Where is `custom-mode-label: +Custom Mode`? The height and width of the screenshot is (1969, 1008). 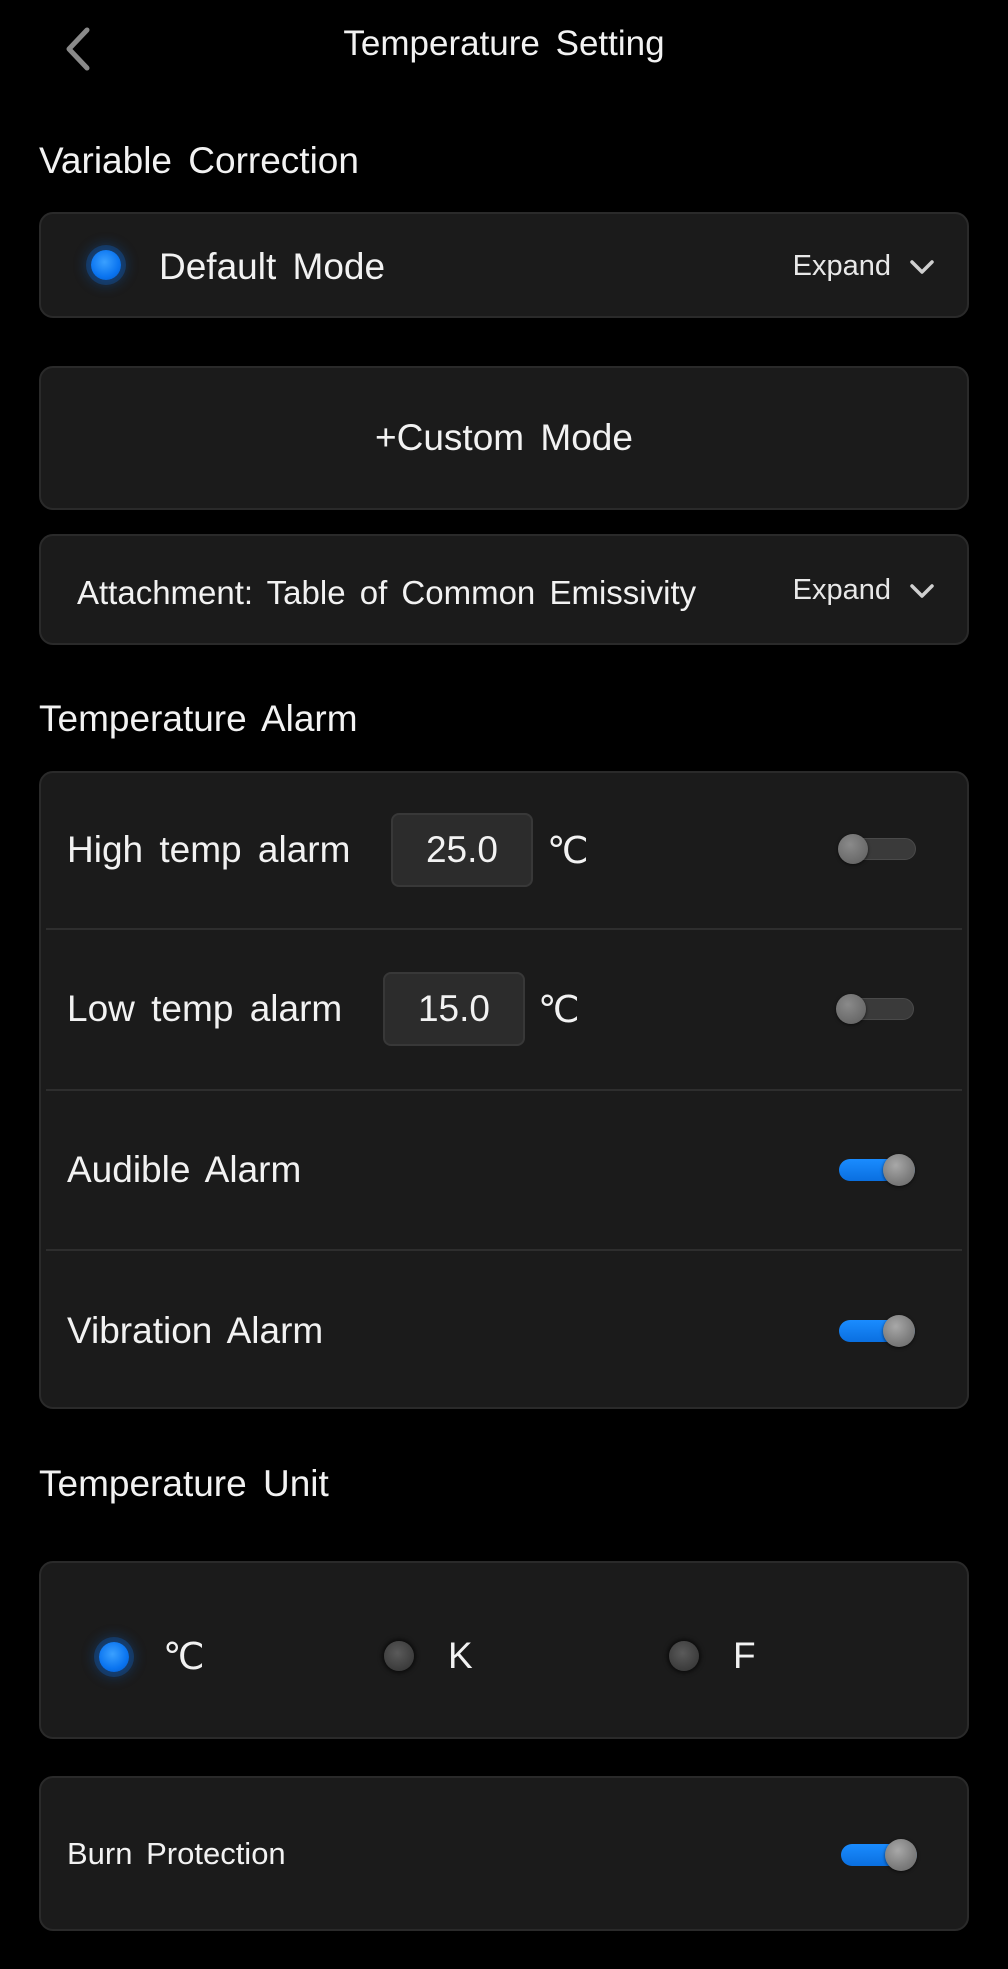
custom-mode-label: +Custom Mode is located at coordinates (504, 437).